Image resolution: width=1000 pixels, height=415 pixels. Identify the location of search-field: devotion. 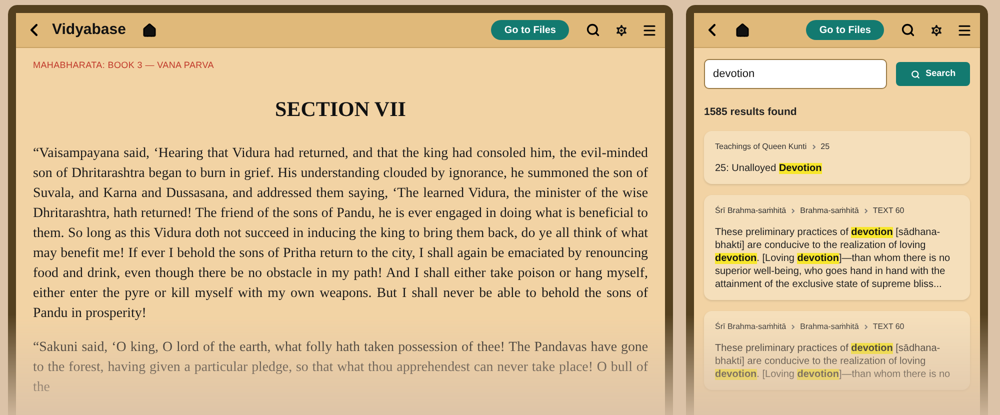
(796, 74).